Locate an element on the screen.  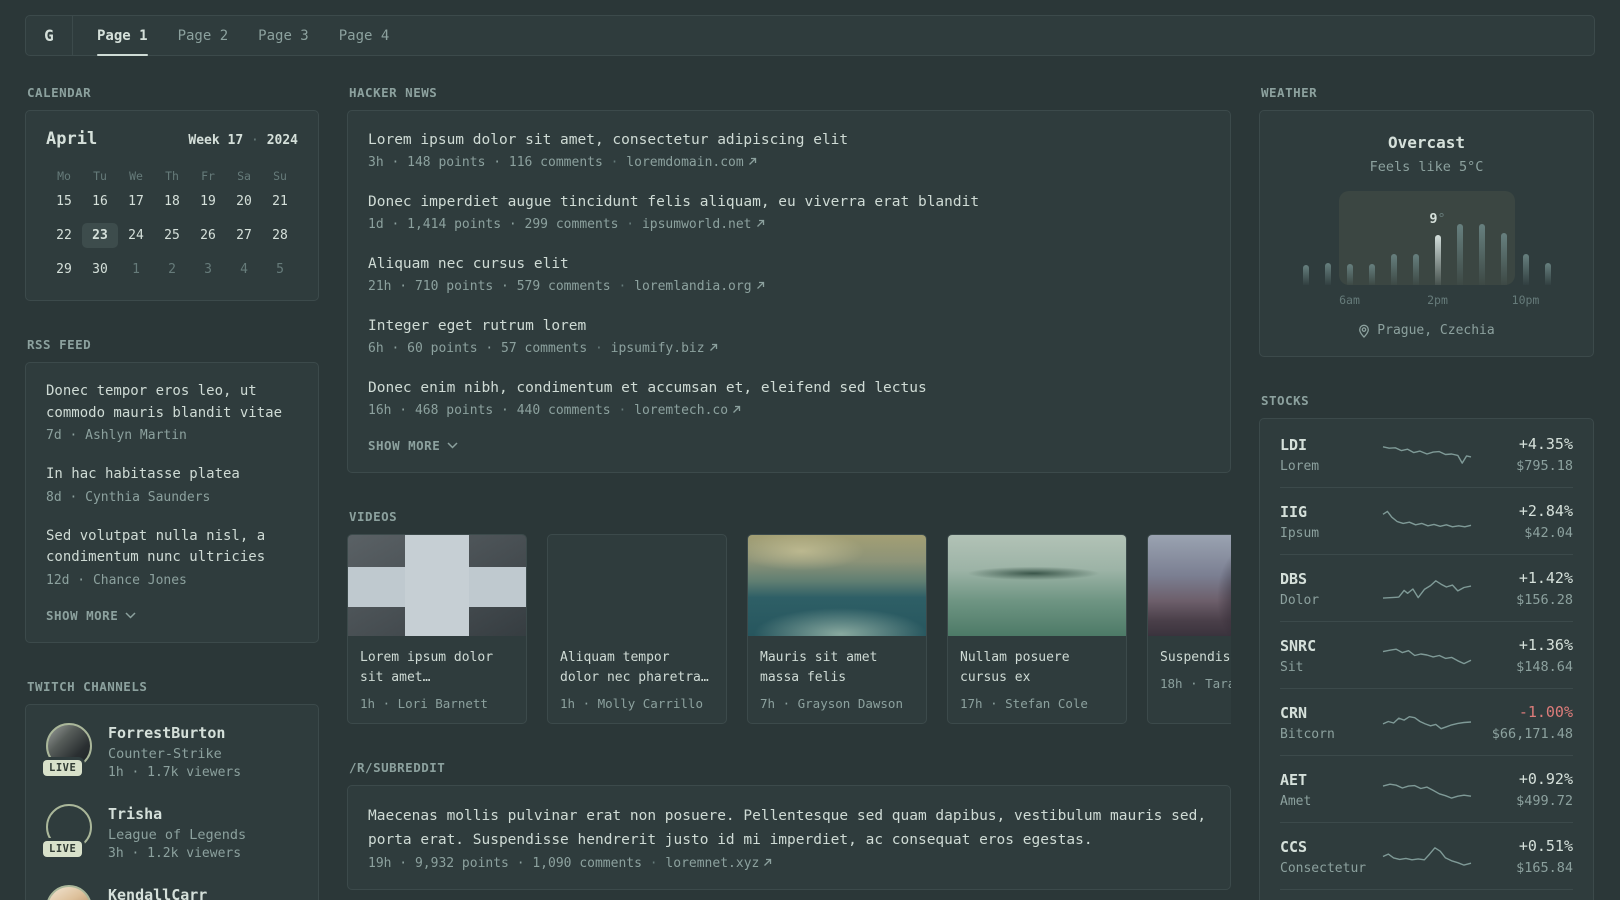
nav-tab-4: Page 4 is located at coordinates (364, 35).